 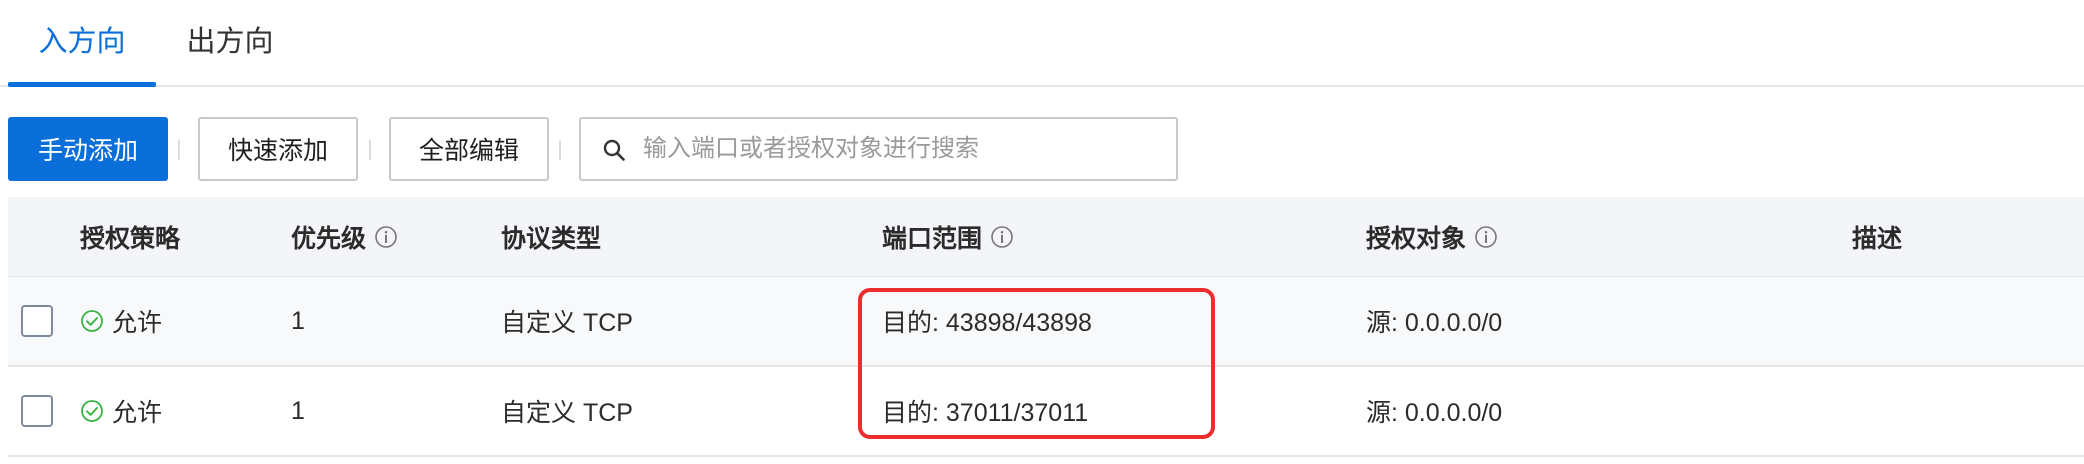 What do you see at coordinates (278, 149) in the screenshot?
I see `quick-add-button: 快速添加` at bounding box center [278, 149].